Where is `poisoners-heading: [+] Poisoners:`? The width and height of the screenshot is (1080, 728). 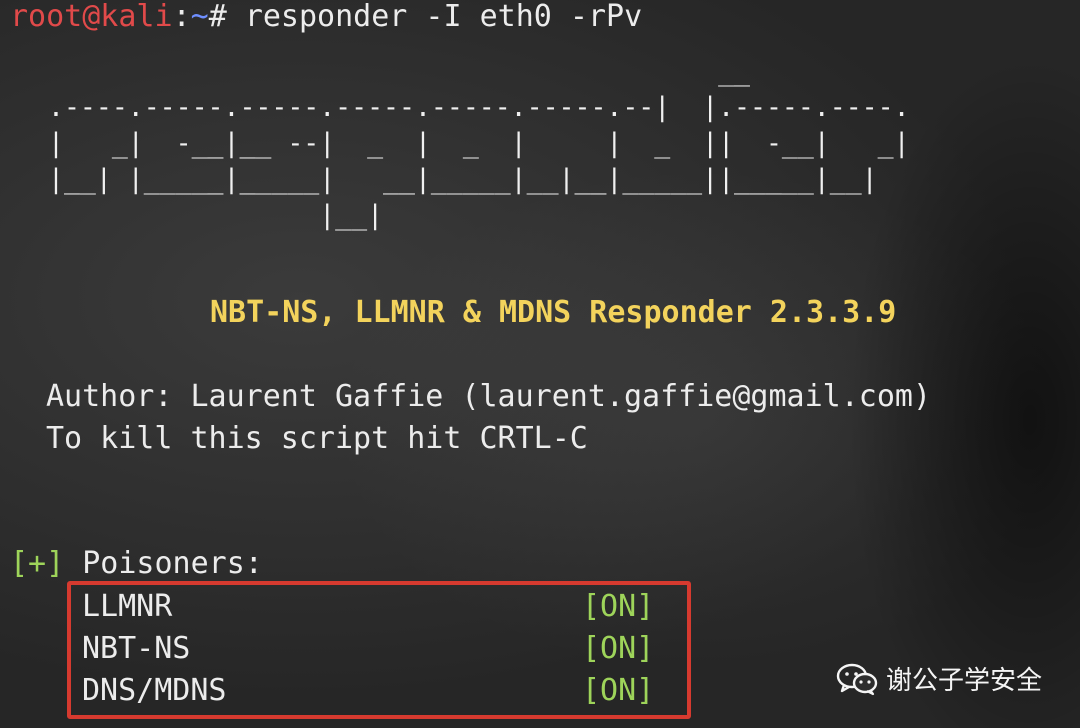
poisoners-heading: [+] Poisoners: is located at coordinates (136, 564).